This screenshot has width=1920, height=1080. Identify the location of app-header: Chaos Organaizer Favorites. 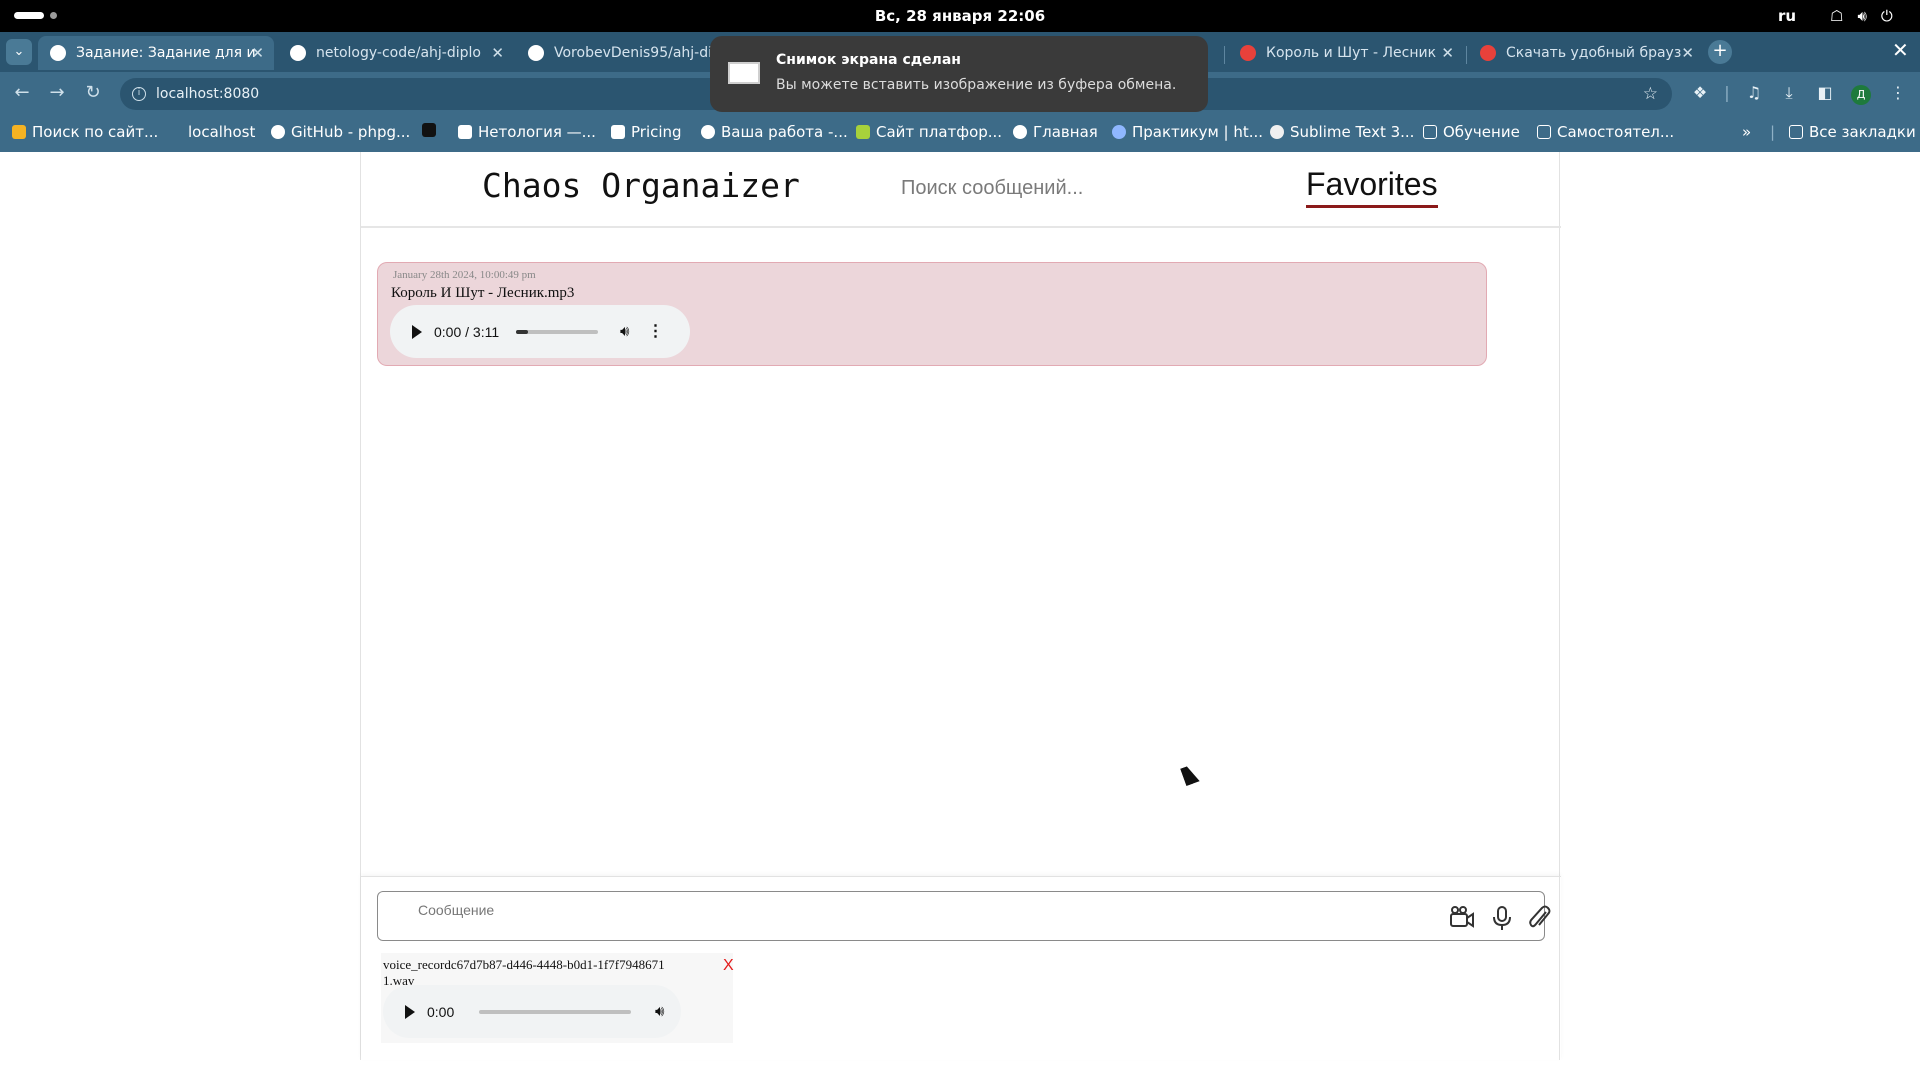
(961, 190).